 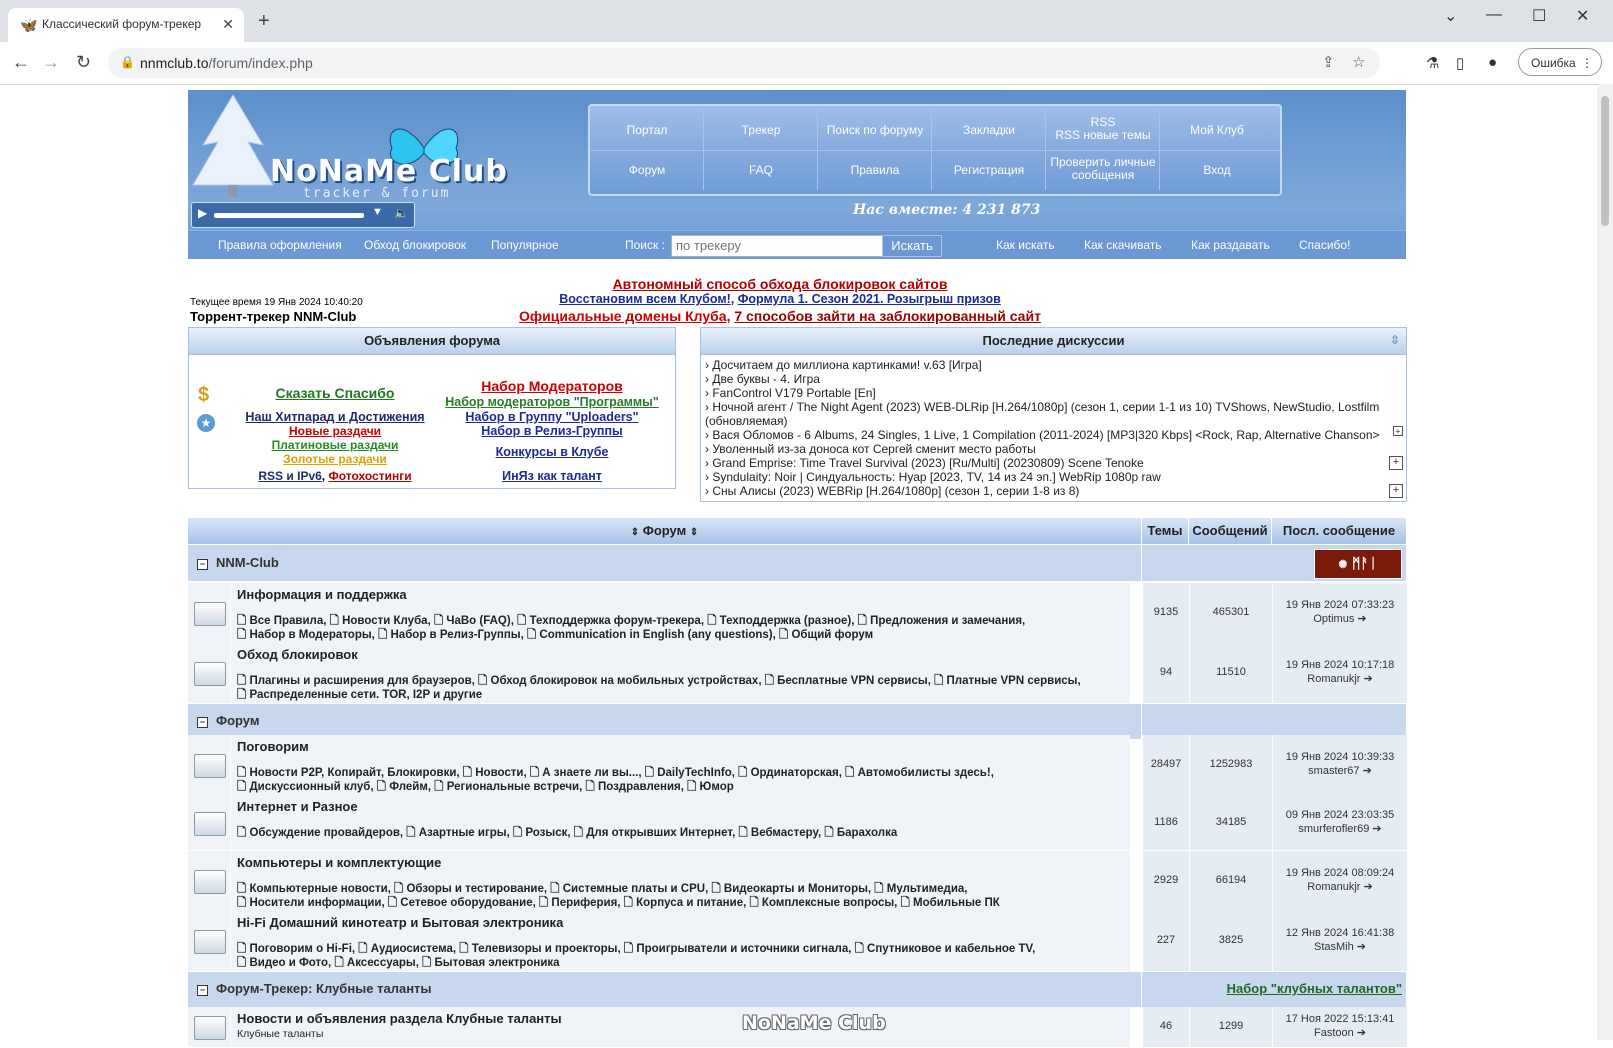 What do you see at coordinates (1494, 15) in the screenshot?
I see `minimize-icon: —` at bounding box center [1494, 15].